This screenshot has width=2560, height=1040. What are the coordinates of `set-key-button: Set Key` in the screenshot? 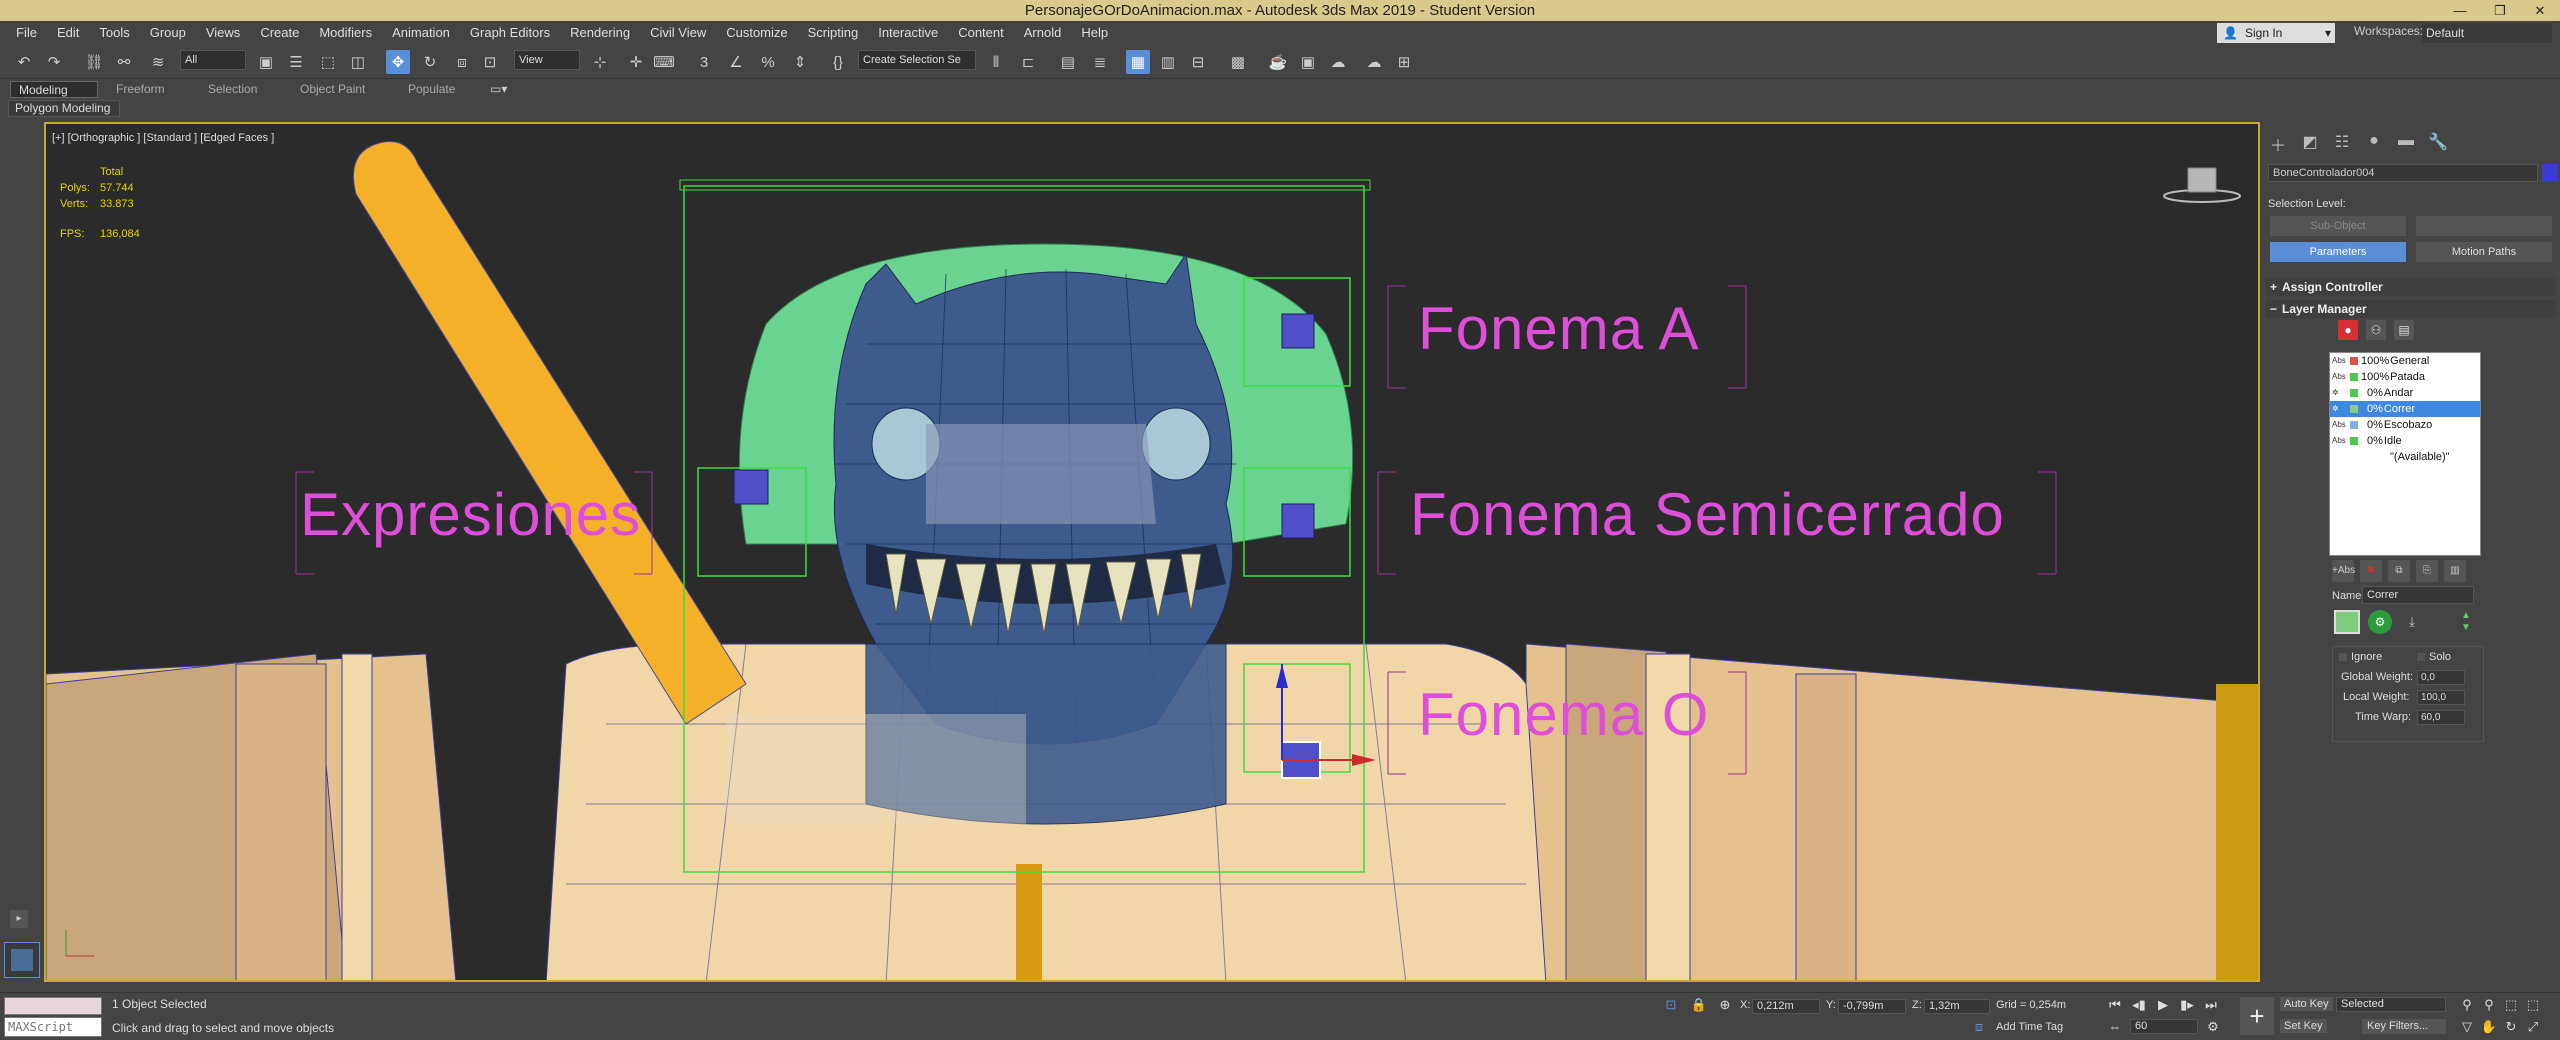 It's located at (2303, 1026).